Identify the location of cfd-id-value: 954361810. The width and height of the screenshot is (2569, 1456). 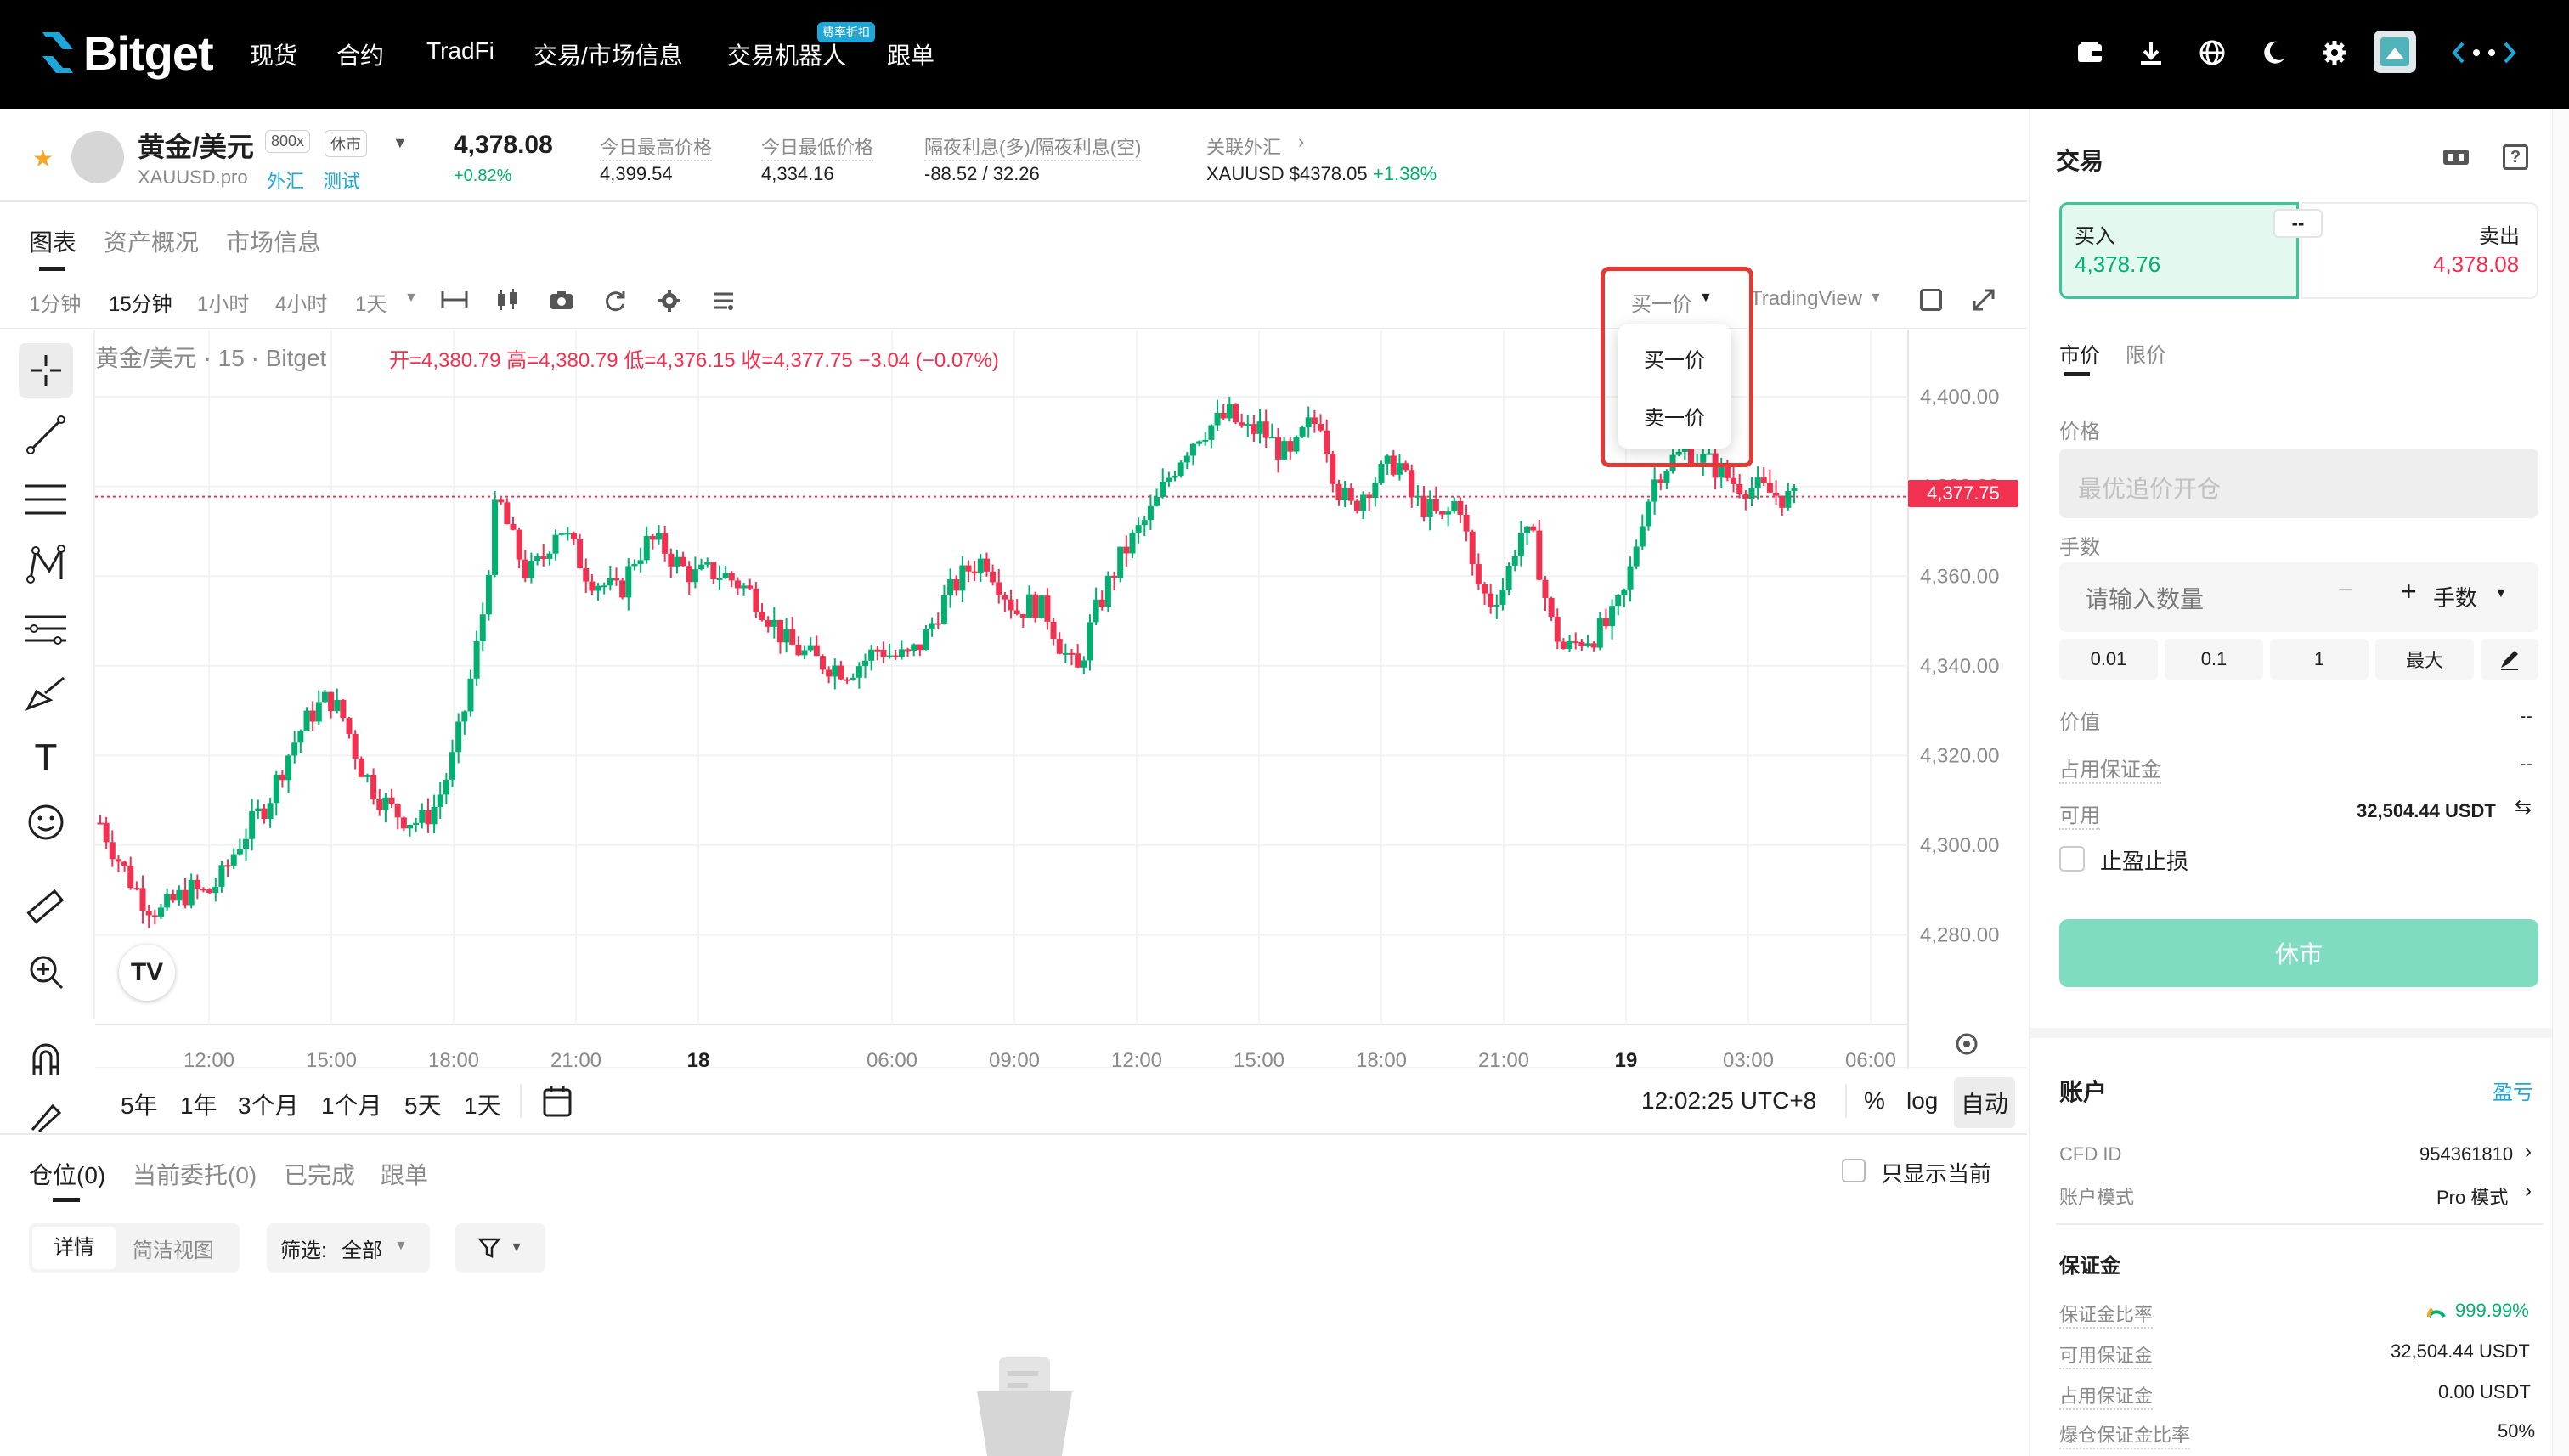
(2466, 1154).